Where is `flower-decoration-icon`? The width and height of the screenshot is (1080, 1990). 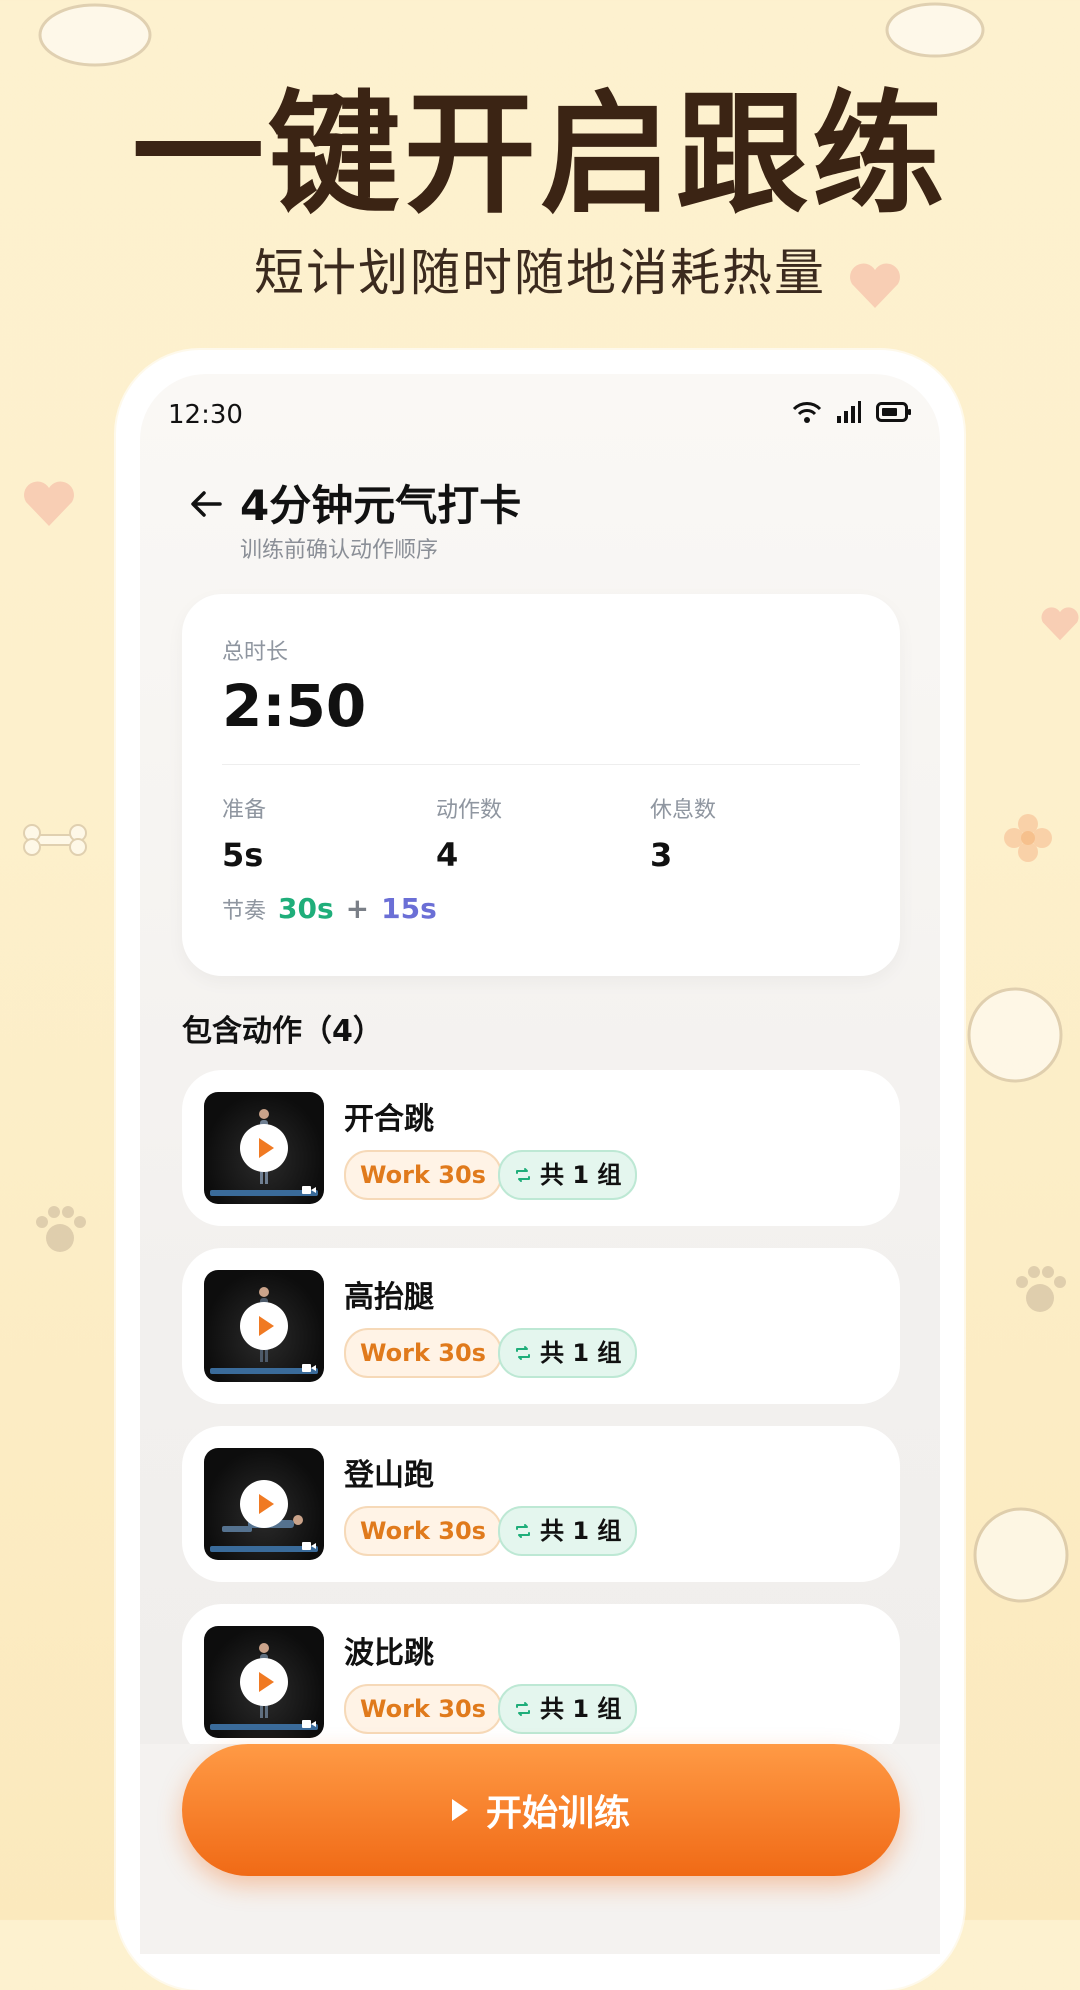
flower-decoration-icon is located at coordinates (1028, 838).